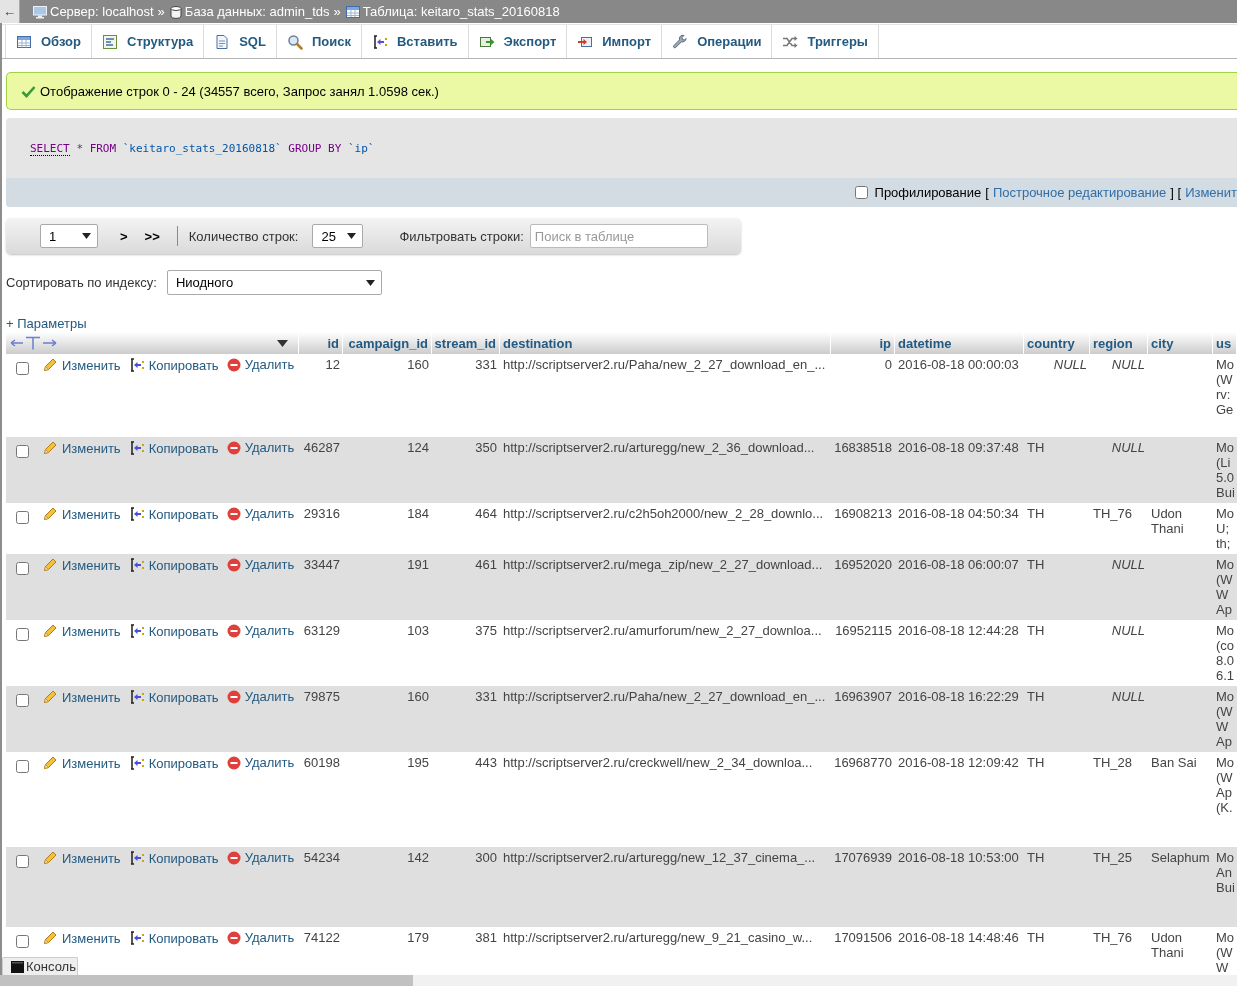  Describe the element at coordinates (46, 323) in the screenshot. I see `options-link: + Параметры` at that location.